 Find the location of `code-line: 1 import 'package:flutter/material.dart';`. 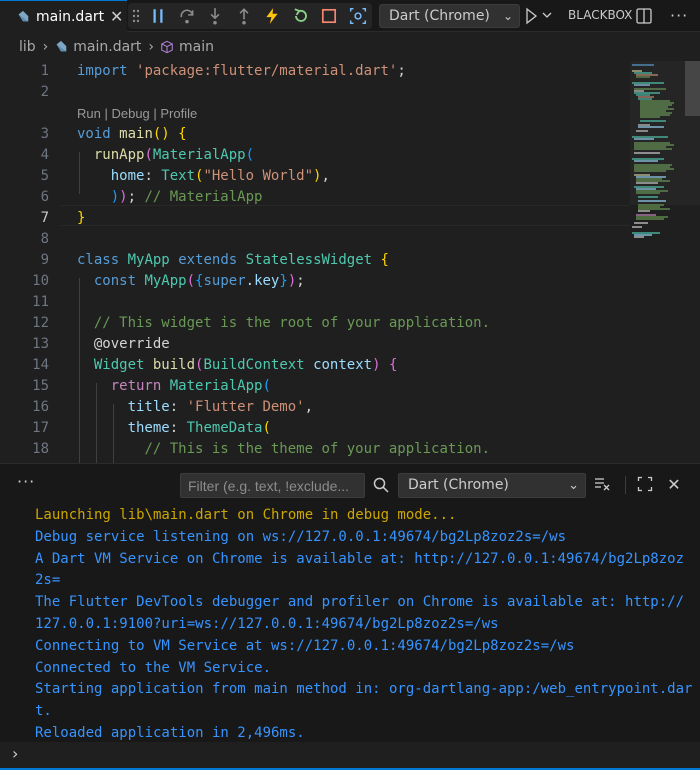

code-line: 1 import 'package:flutter/material.dart'; is located at coordinates (315, 71).